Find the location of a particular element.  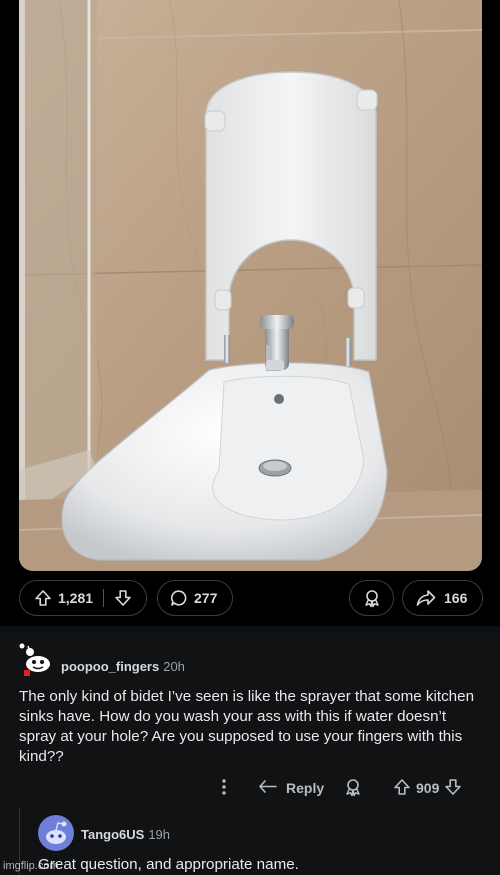

username: poopoo_fingers is located at coordinates (110, 666).